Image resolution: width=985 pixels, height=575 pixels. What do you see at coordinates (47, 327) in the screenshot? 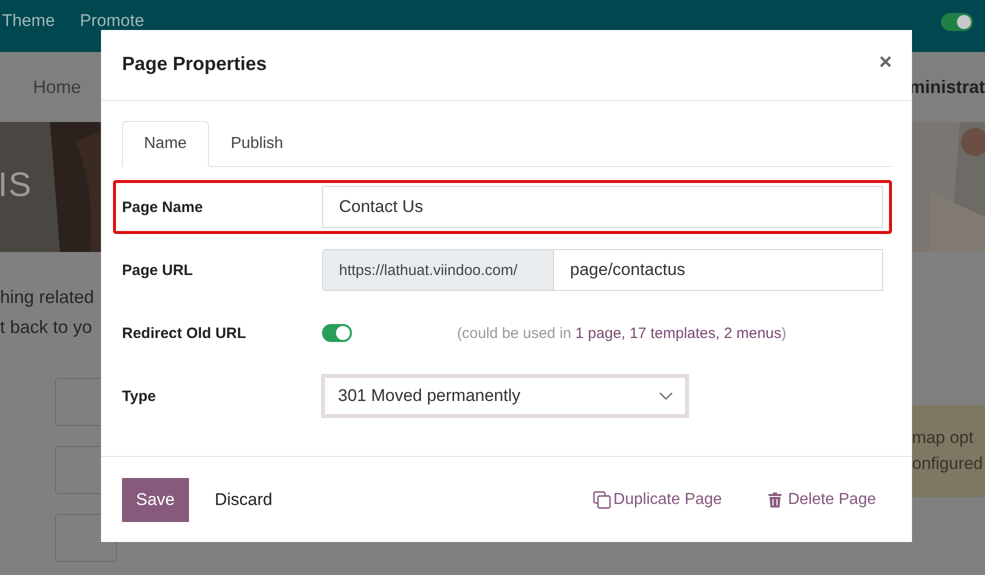
I see `body-text: t back to yo` at bounding box center [47, 327].